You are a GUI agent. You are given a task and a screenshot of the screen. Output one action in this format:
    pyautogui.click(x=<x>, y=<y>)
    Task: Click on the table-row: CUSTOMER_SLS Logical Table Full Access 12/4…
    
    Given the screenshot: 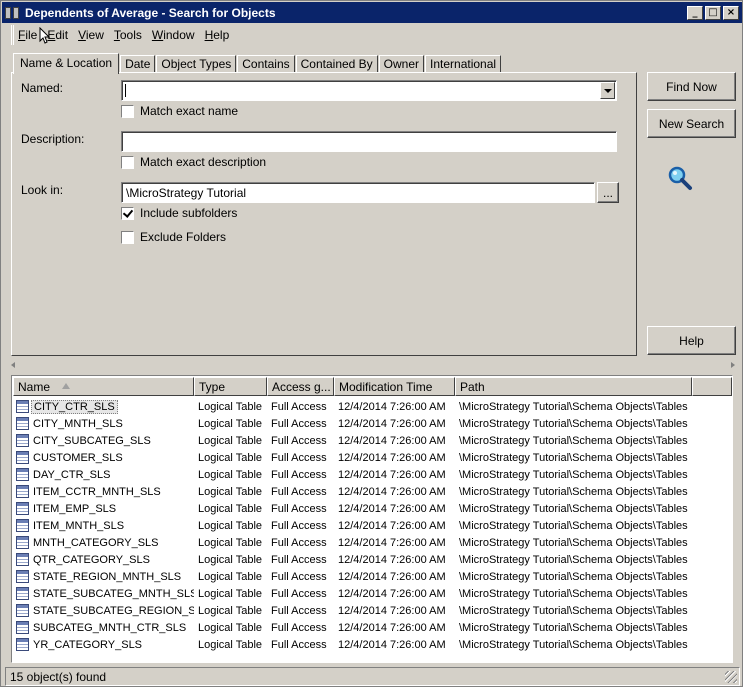 What is the action you would take?
    pyautogui.click(x=354, y=457)
    